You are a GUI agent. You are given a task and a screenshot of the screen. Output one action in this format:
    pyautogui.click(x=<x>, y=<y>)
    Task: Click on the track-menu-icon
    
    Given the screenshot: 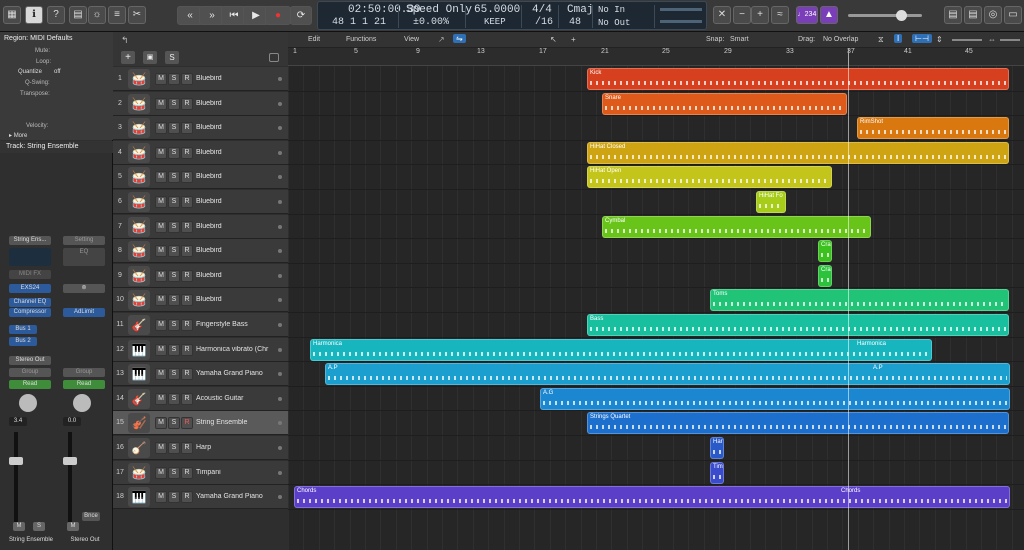 What is the action you would take?
    pyautogui.click(x=274, y=57)
    